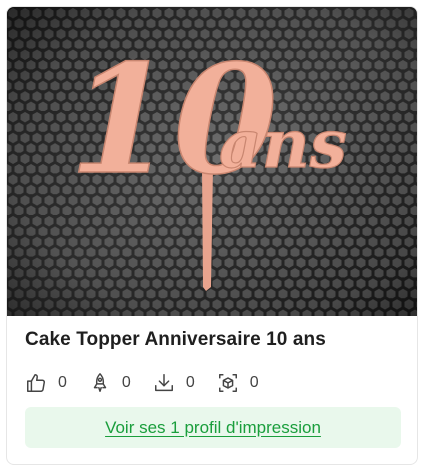 The height and width of the screenshot is (469, 426). What do you see at coordinates (110, 383) in the screenshot?
I see `boosts-stat: 0` at bounding box center [110, 383].